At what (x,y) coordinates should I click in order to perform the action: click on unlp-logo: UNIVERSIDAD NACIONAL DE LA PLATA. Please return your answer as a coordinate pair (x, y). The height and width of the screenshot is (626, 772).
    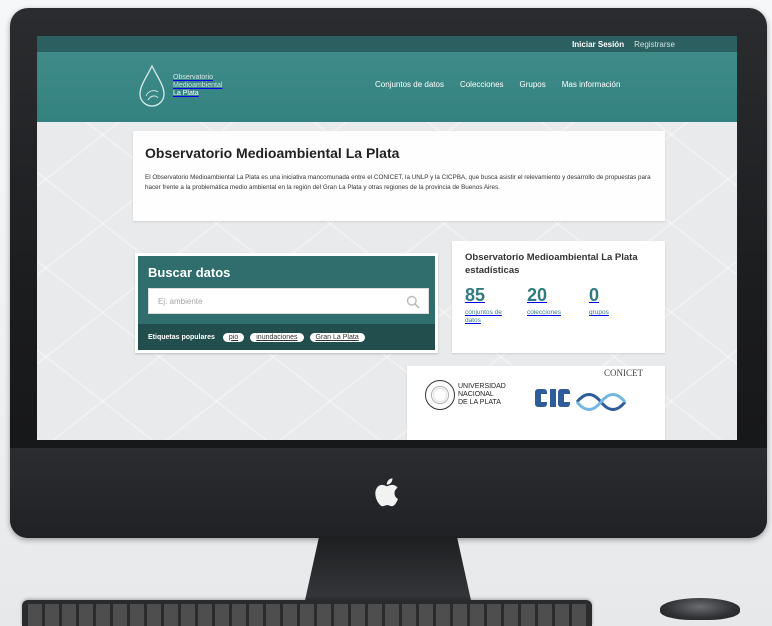
    Looking at the image, I should click on (465, 395).